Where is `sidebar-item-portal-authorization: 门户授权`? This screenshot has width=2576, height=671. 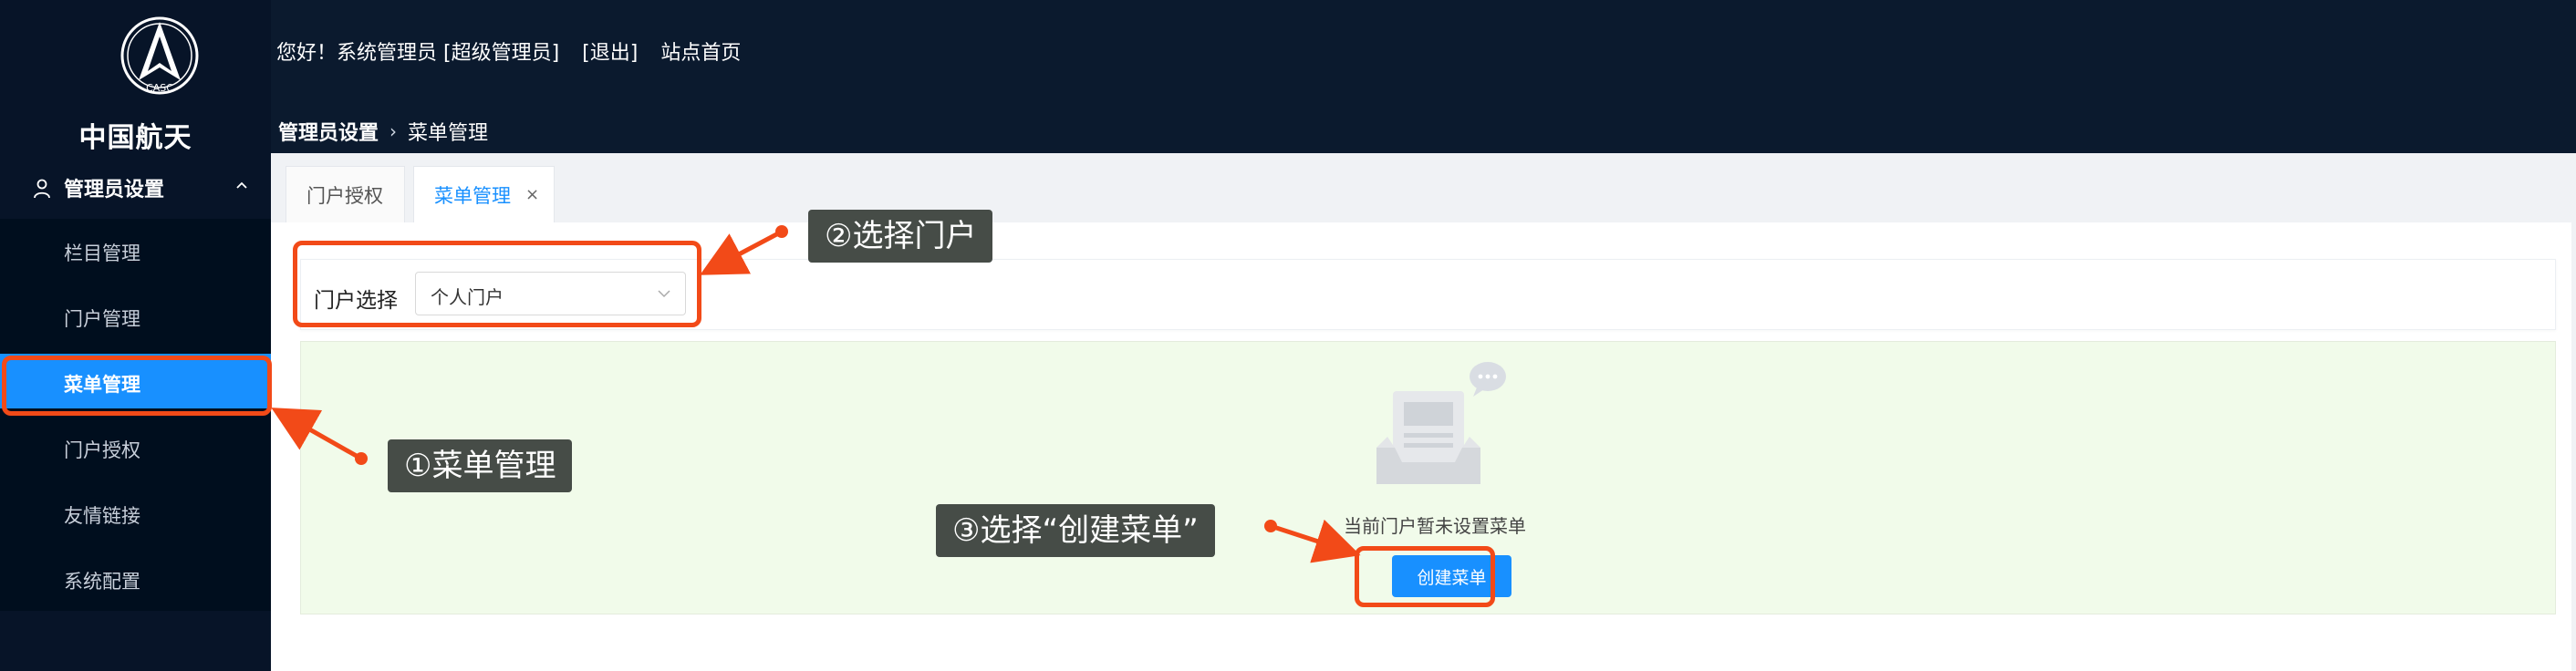
sidebar-item-portal-authorization: 门户授权 is located at coordinates (136, 447).